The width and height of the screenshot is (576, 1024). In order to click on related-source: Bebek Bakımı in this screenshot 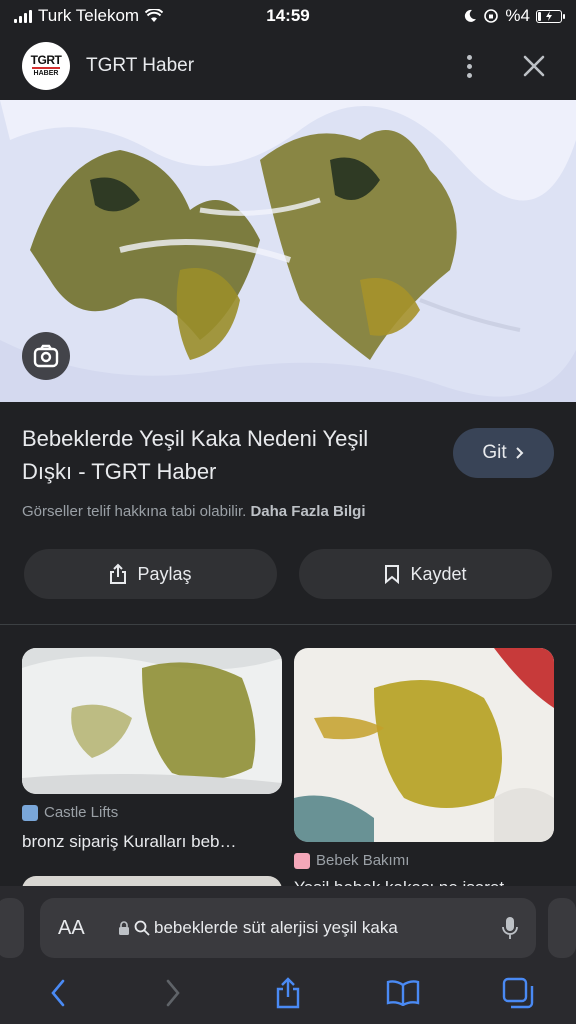, I will do `click(351, 860)`.